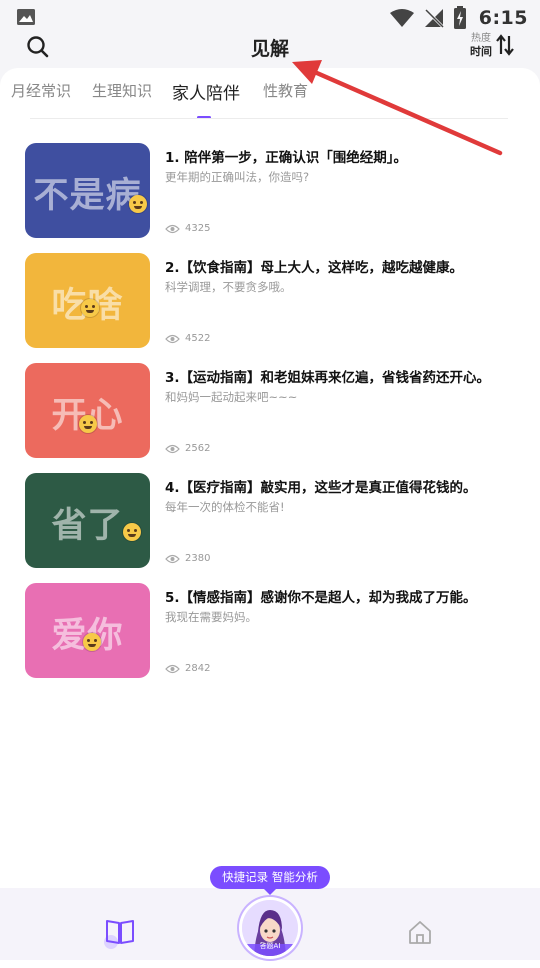 Image resolution: width=540 pixels, height=968 pixels. I want to click on home-icon, so click(420, 932).